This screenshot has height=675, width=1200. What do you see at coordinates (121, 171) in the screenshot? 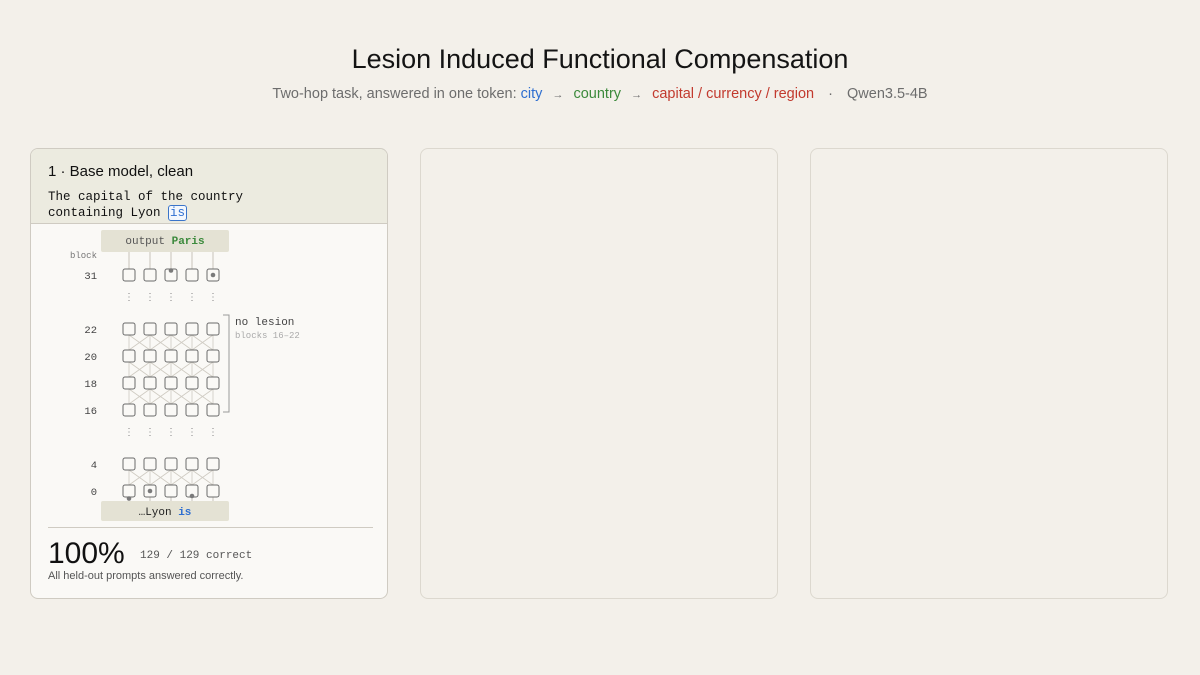
I see `panel-title: 1 · Base model, clean` at bounding box center [121, 171].